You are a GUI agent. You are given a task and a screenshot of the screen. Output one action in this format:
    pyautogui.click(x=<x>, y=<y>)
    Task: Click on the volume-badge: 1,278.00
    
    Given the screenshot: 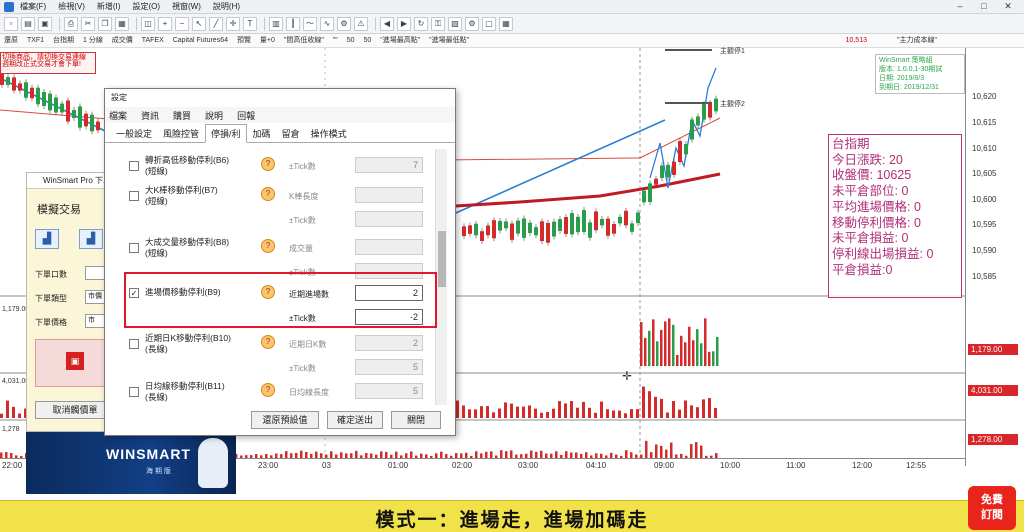 What is the action you would take?
    pyautogui.click(x=993, y=439)
    